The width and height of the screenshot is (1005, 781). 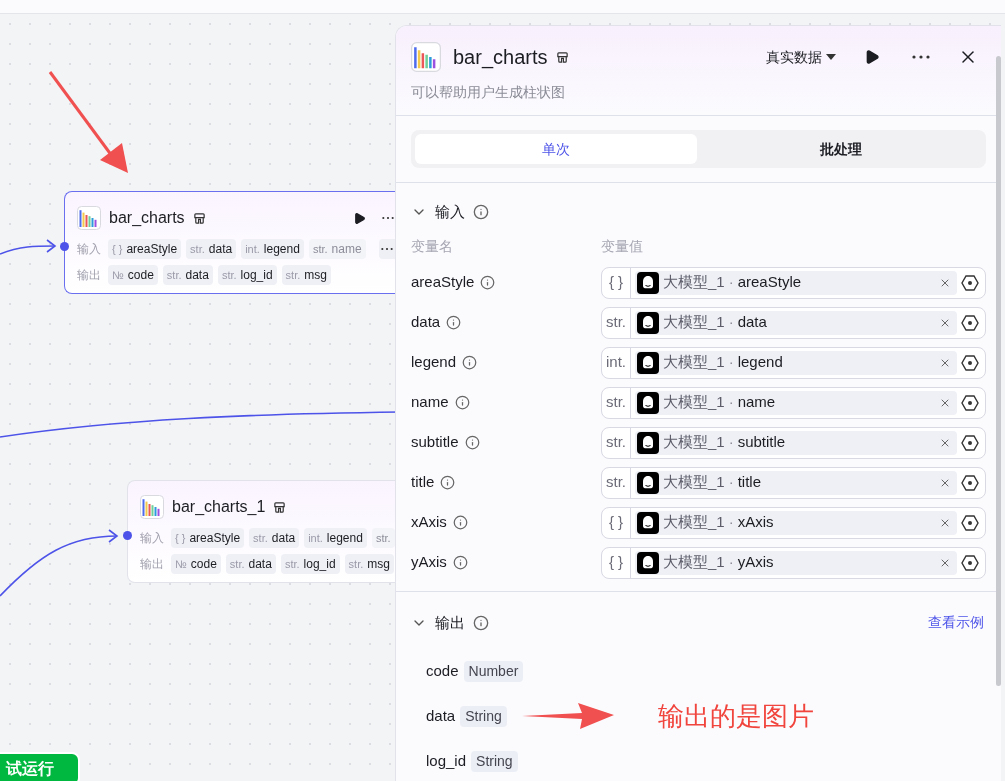 I want to click on panel-title: bar_charts, so click(x=500, y=58).